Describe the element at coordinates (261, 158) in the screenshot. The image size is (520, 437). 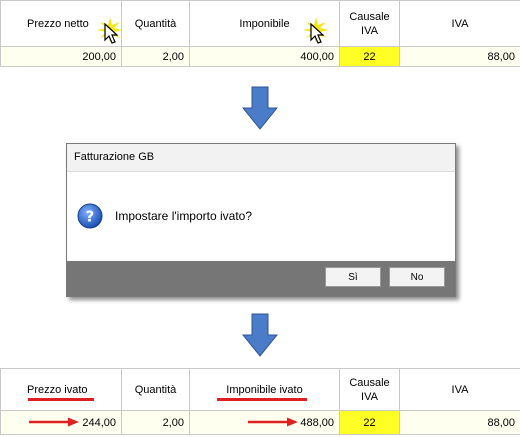
I see `dialog-title: Fatturazione GB` at that location.